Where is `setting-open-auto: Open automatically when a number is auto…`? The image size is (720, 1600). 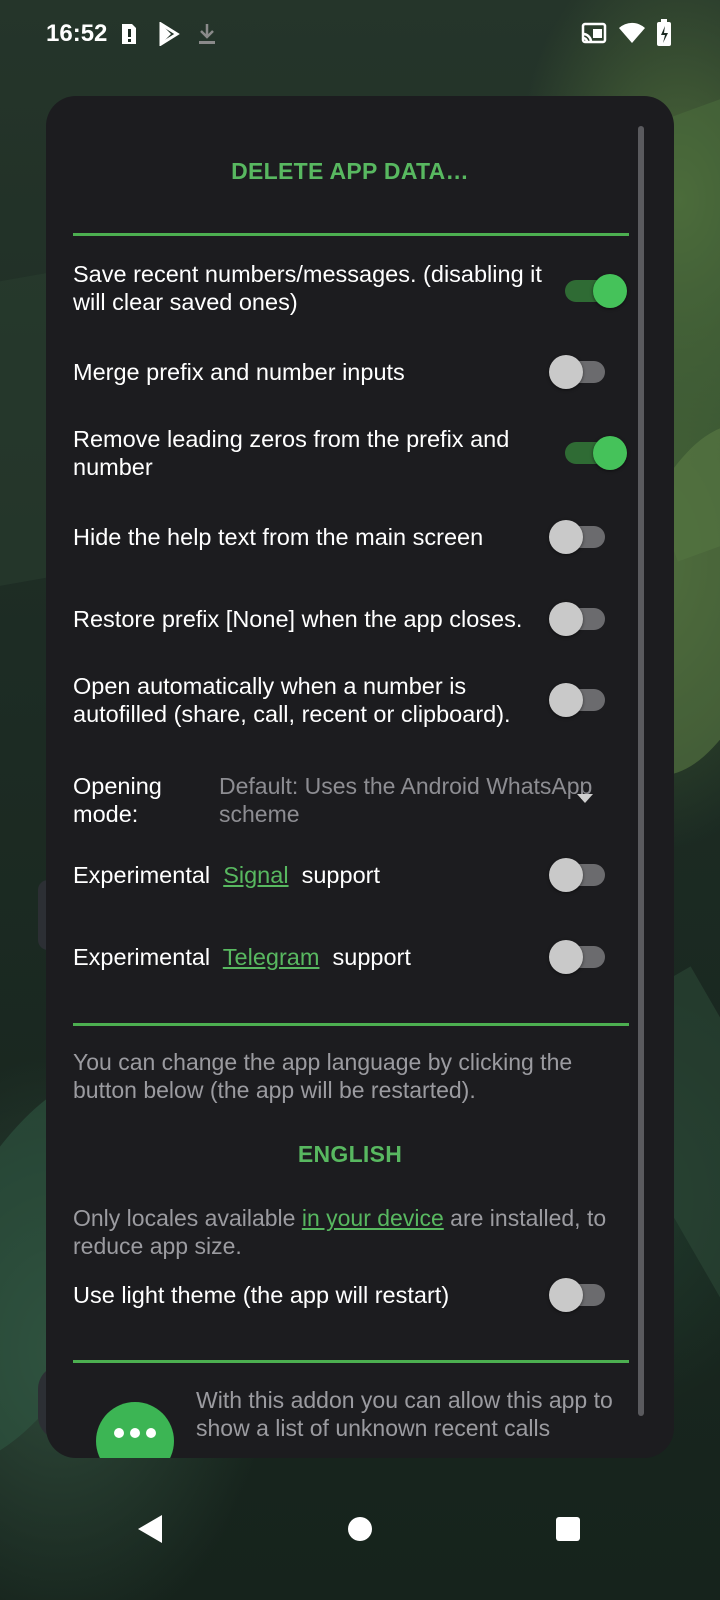
setting-open-auto: Open automatically when a number is auto… is located at coordinates (353, 704).